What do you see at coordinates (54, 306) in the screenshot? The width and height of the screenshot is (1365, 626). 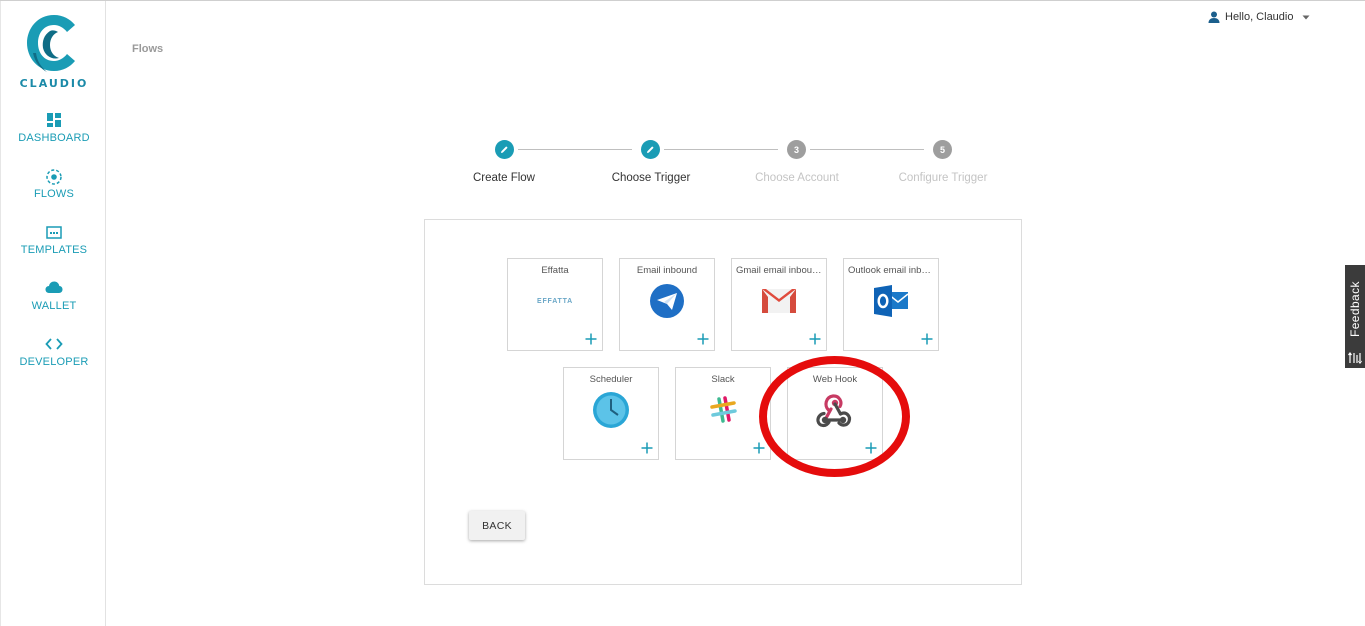 I see `sidebar-item-label: WALLET` at bounding box center [54, 306].